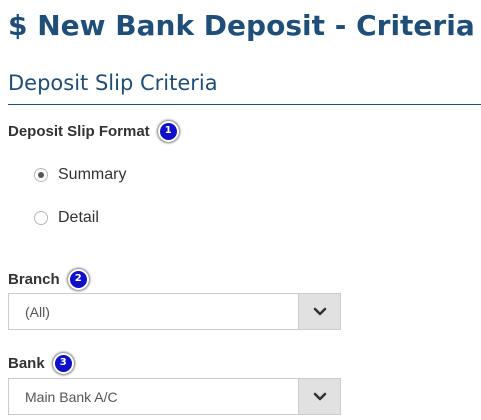 The height and width of the screenshot is (420, 481). Describe the element at coordinates (168, 131) in the screenshot. I see `step-badge-1: 1` at that location.